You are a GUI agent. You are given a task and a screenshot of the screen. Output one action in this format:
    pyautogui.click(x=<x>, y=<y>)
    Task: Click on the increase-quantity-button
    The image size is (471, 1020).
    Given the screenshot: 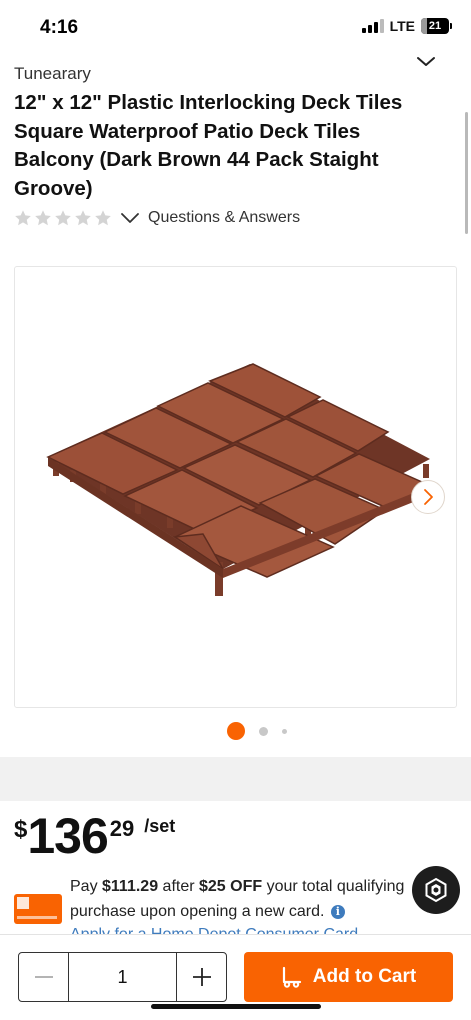 What is the action you would take?
    pyautogui.click(x=201, y=977)
    